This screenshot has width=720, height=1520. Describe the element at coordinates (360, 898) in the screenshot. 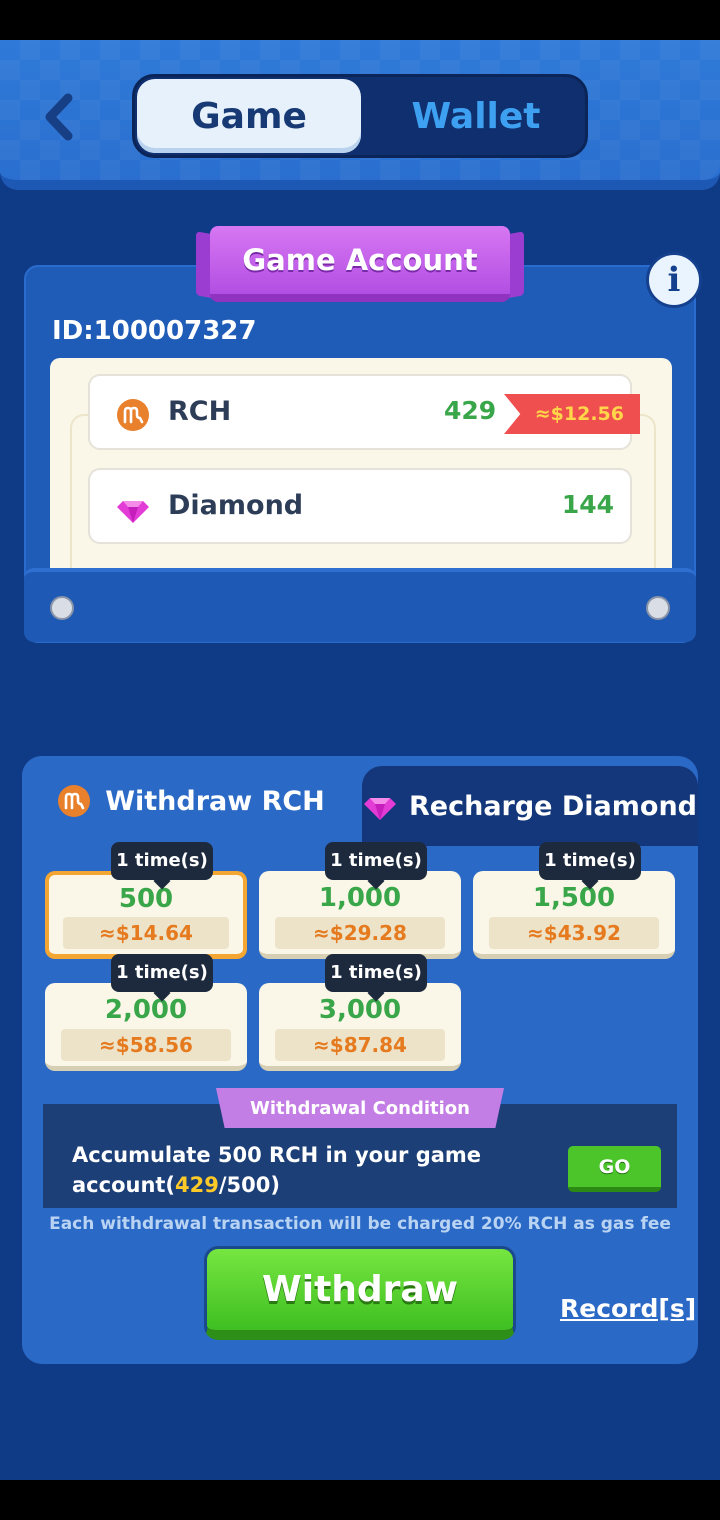

I see `option-amount: 1,000` at that location.